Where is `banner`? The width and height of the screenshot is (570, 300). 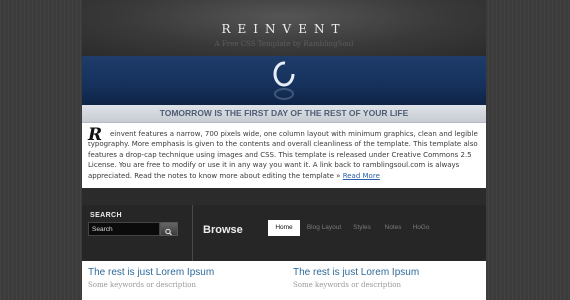 banner is located at coordinates (284, 80).